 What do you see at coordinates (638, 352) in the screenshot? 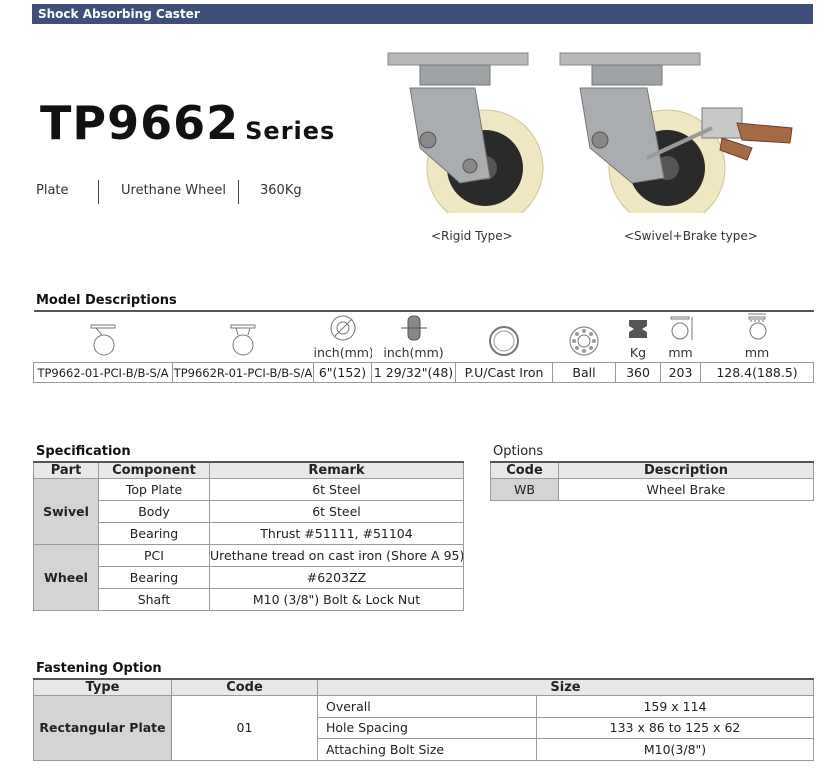
I see `unit-label: Kg` at bounding box center [638, 352].